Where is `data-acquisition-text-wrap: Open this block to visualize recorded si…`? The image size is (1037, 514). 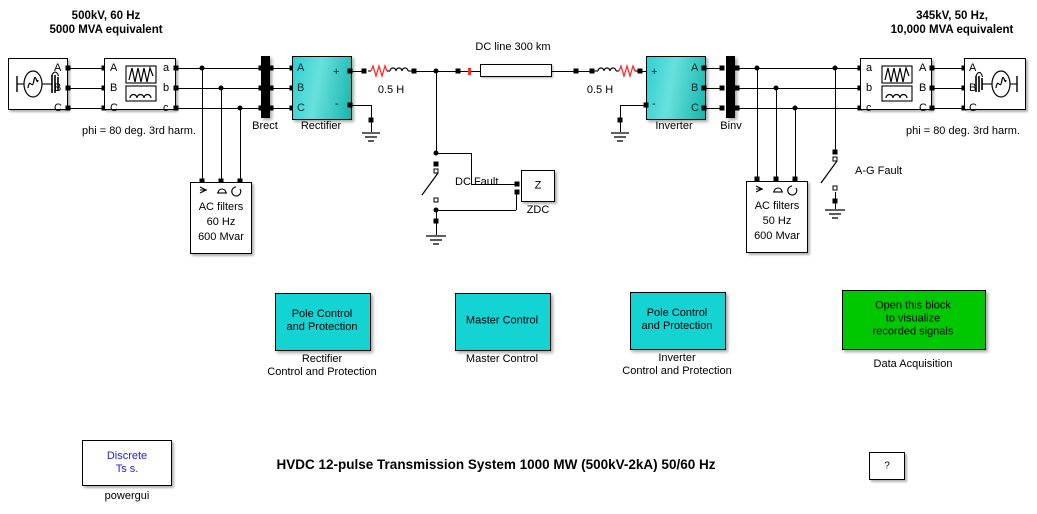 data-acquisition-text-wrap: Open this block to visualize recorded si… is located at coordinates (913, 319).